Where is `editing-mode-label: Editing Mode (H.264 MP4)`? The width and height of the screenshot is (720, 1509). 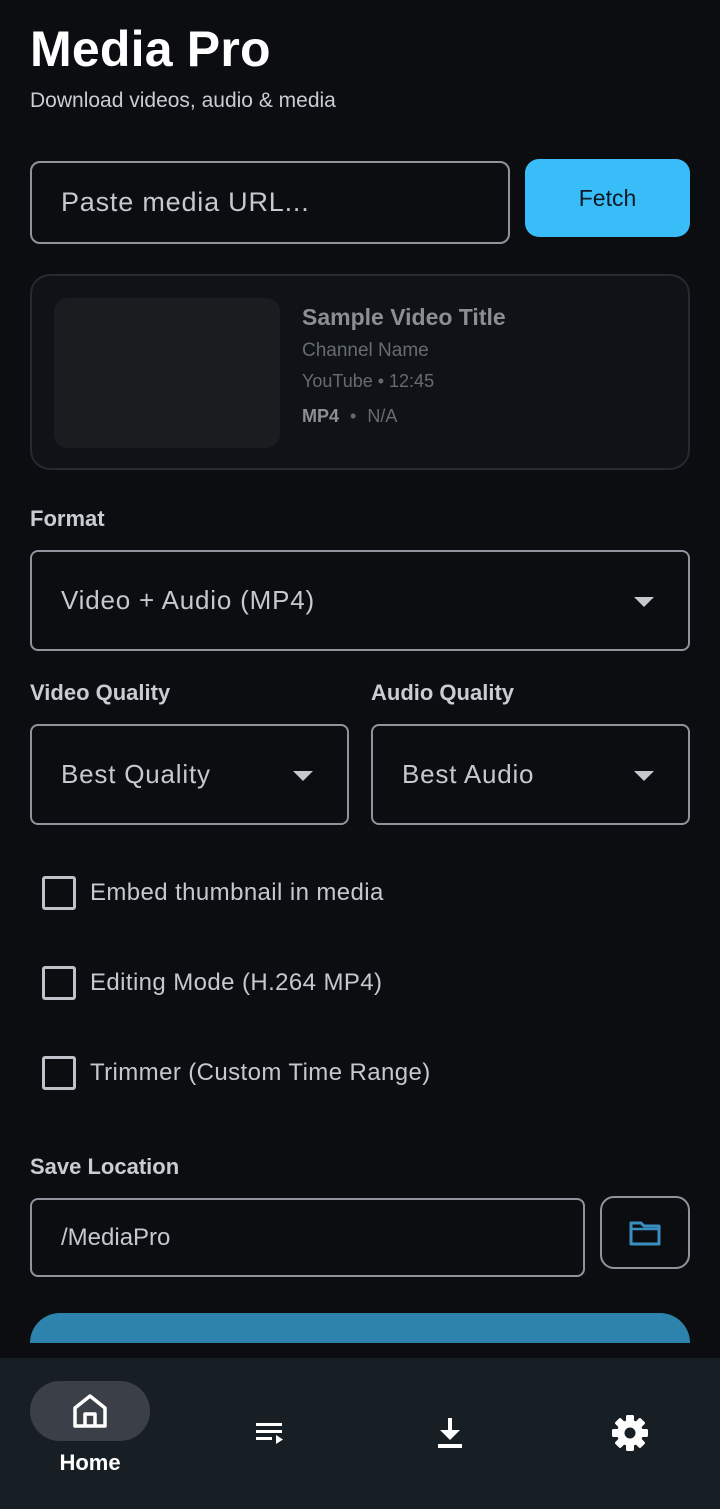
editing-mode-label: Editing Mode (H.264 MP4) is located at coordinates (236, 982).